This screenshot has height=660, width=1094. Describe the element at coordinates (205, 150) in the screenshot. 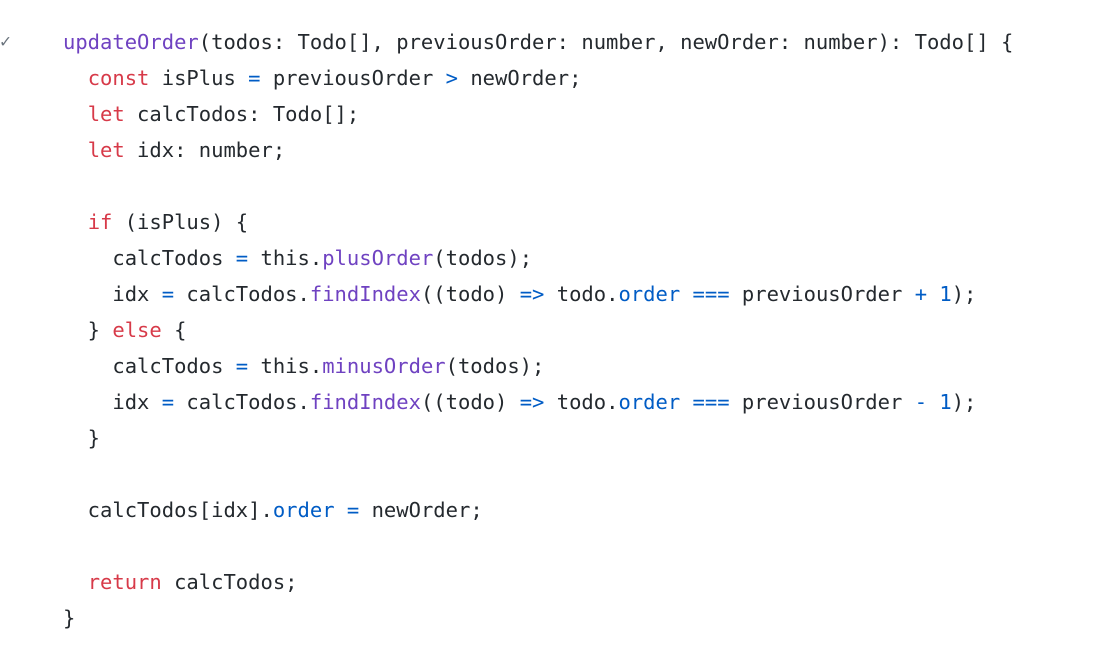

I see `code-token: idx: number;` at that location.